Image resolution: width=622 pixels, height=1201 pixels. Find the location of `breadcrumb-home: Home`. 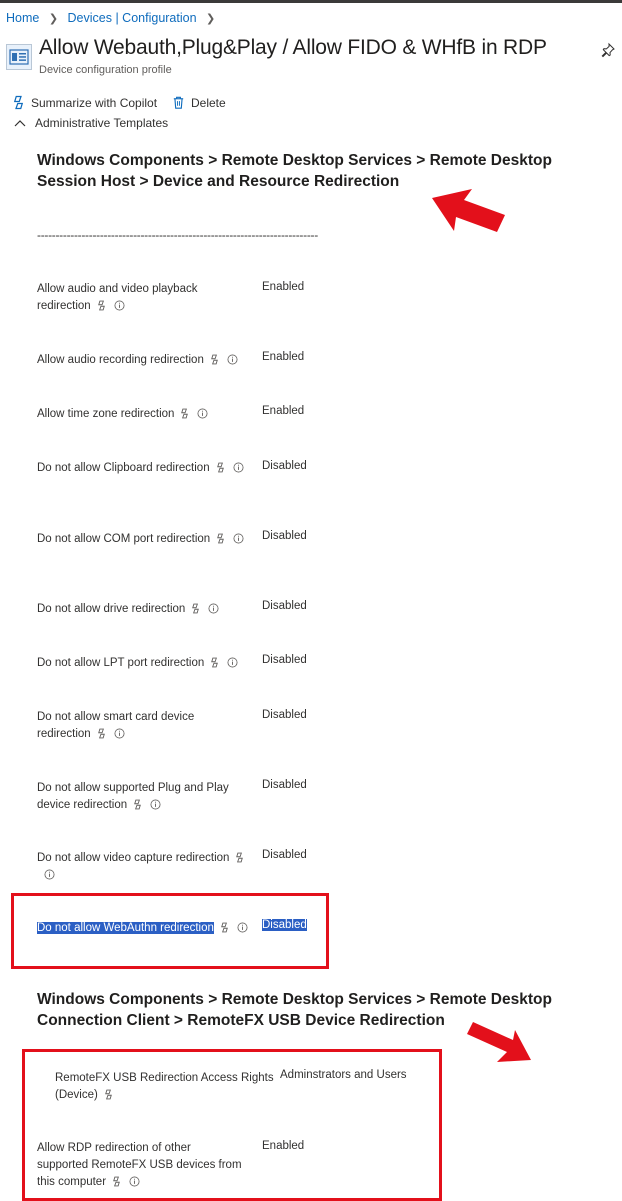

breadcrumb-home: Home is located at coordinates (22, 18).